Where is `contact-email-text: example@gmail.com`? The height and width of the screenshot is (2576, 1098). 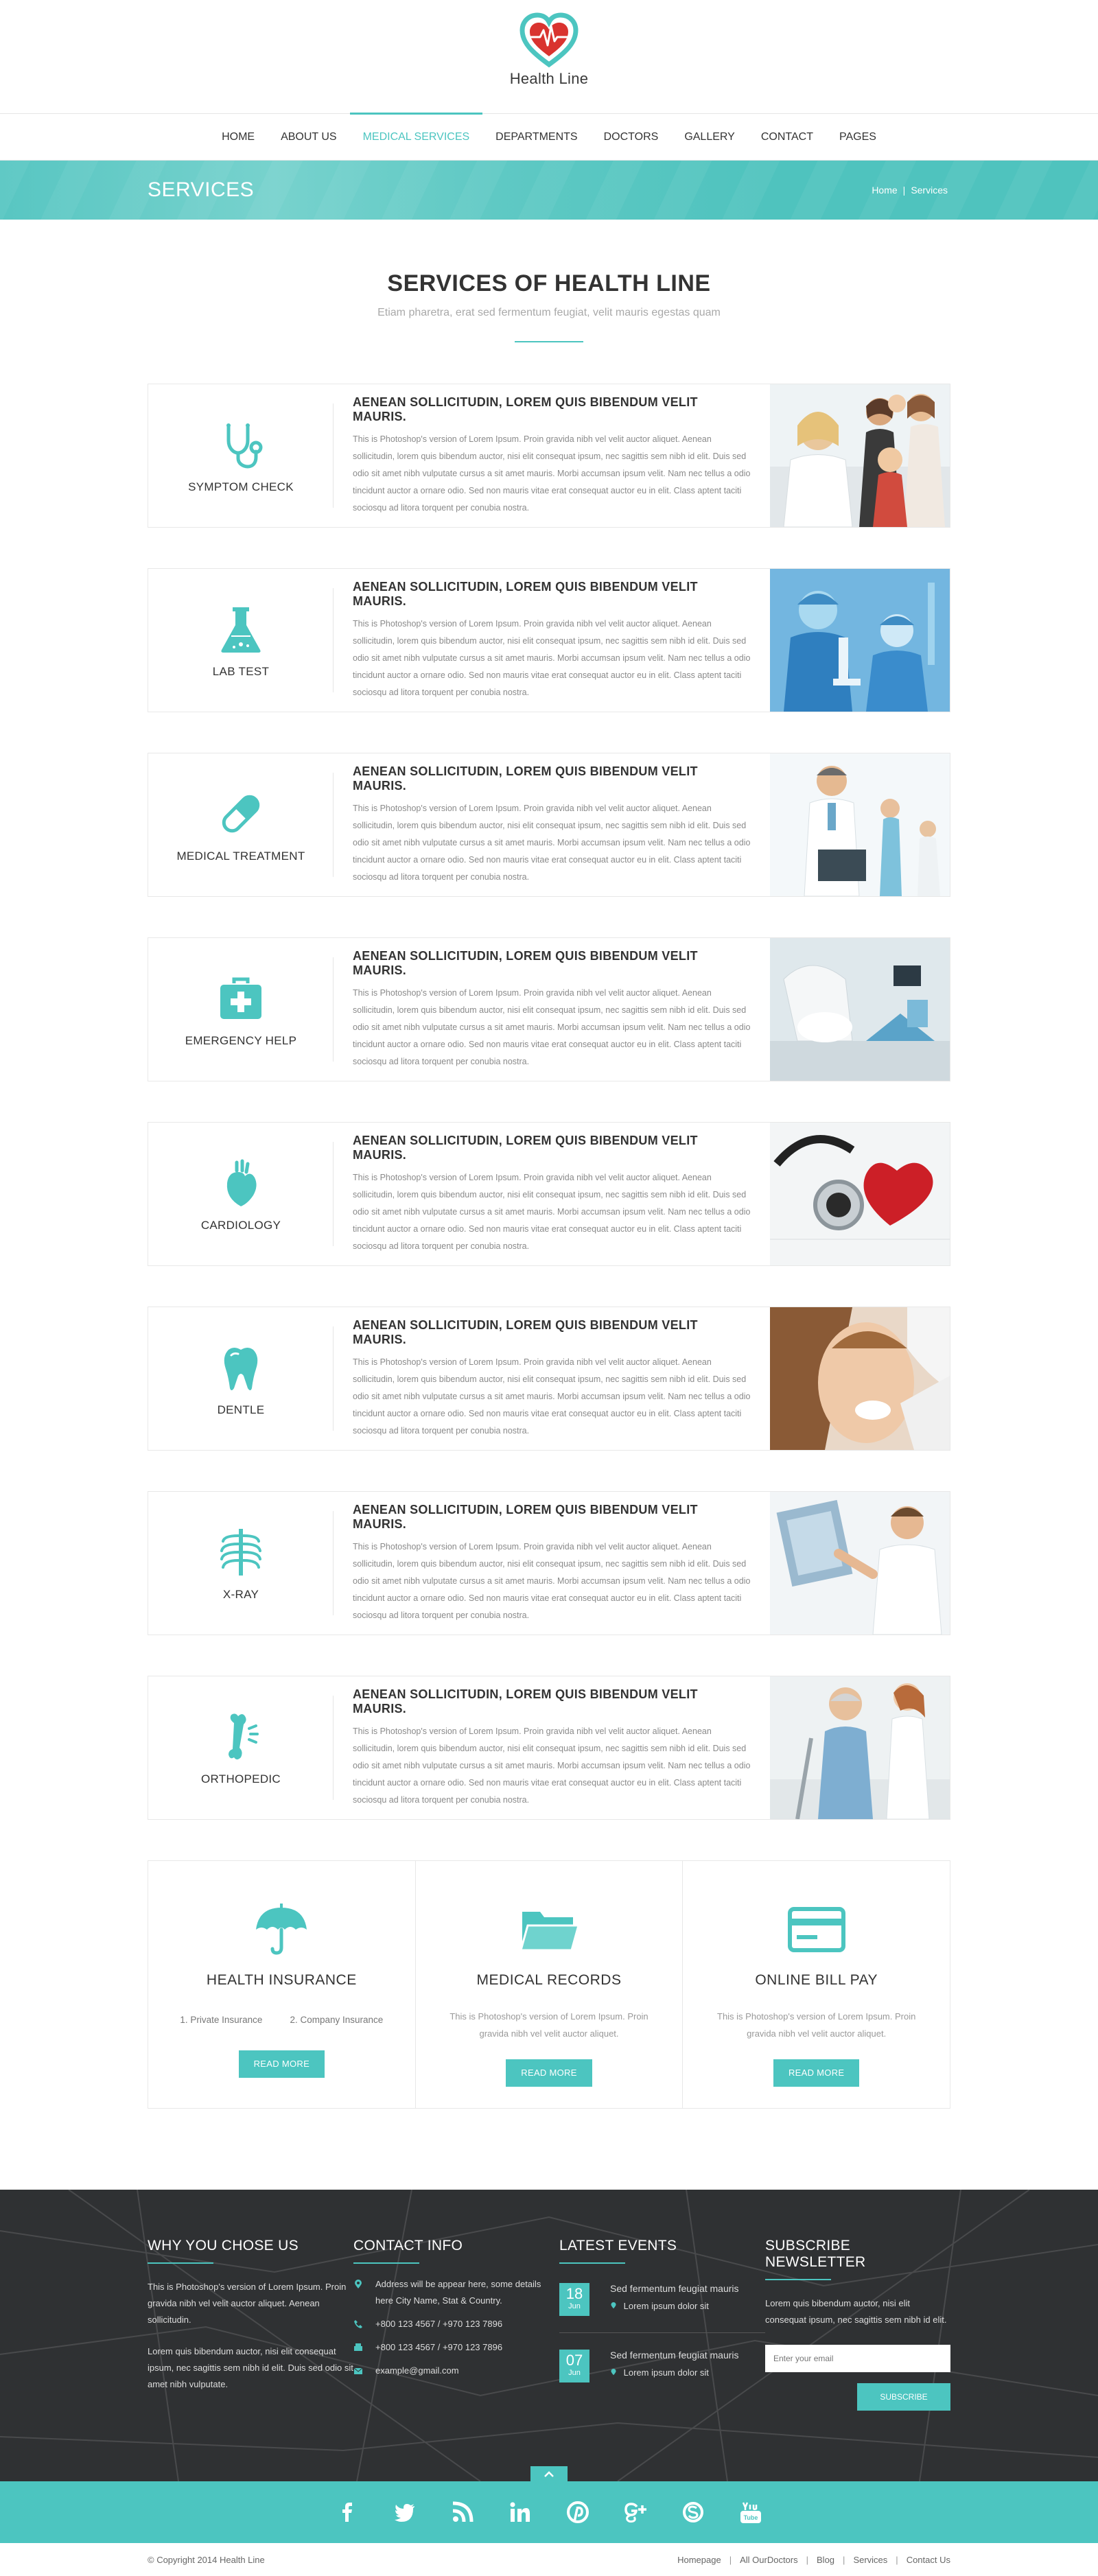
contact-email-text: example@gmail.com is located at coordinates (417, 2371).